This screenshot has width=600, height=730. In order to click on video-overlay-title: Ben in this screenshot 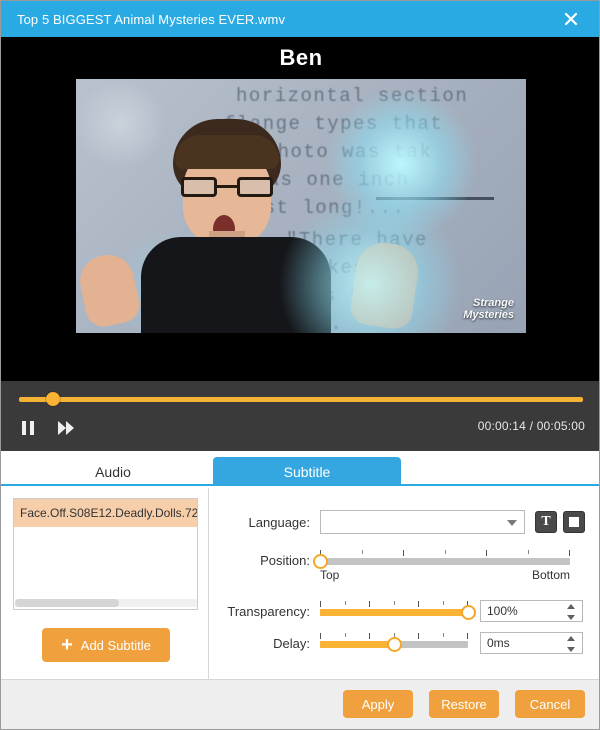, I will do `click(301, 57)`.